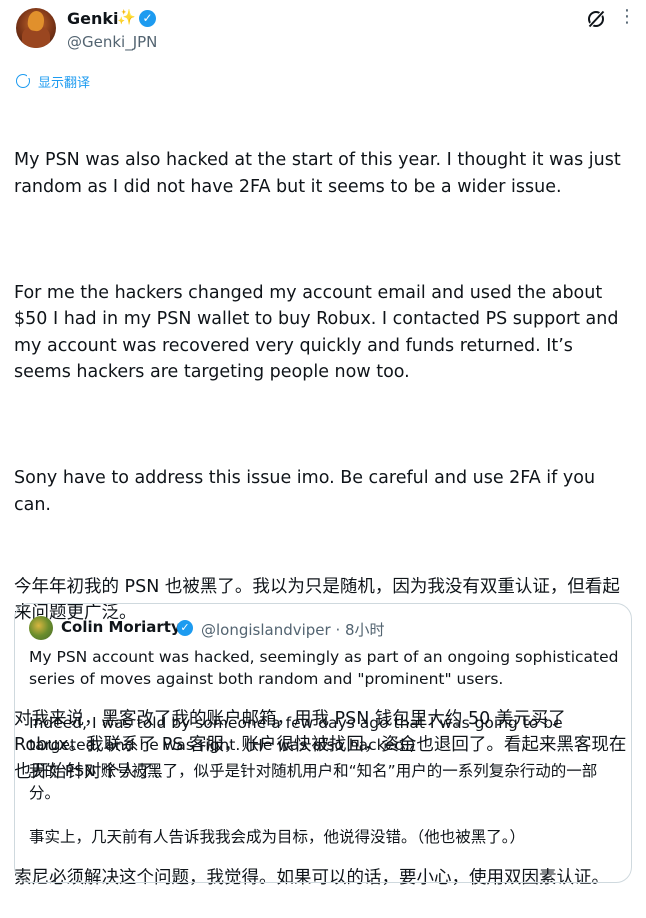 This screenshot has height=918, width=646. Describe the element at coordinates (112, 42) in the screenshot. I see `author-handle: @Genki_JPN` at that location.